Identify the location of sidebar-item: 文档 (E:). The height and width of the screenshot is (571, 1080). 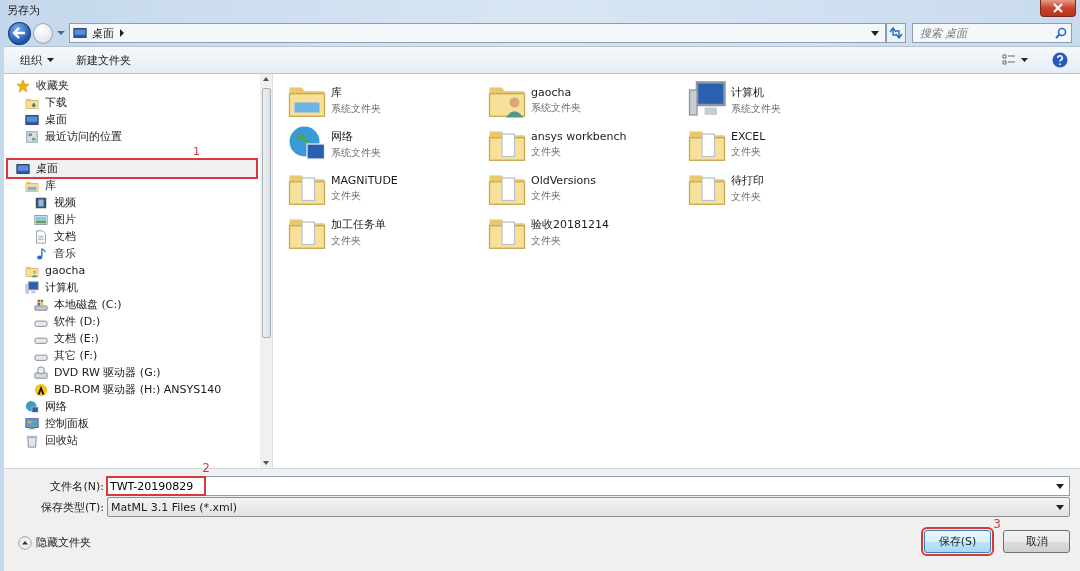
(132, 338).